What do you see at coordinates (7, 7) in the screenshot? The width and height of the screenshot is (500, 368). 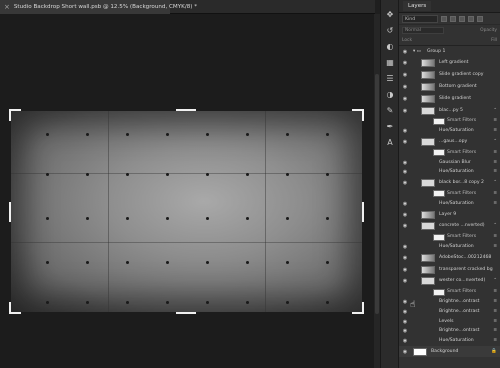 I see `close-tab-icon: ×` at bounding box center [7, 7].